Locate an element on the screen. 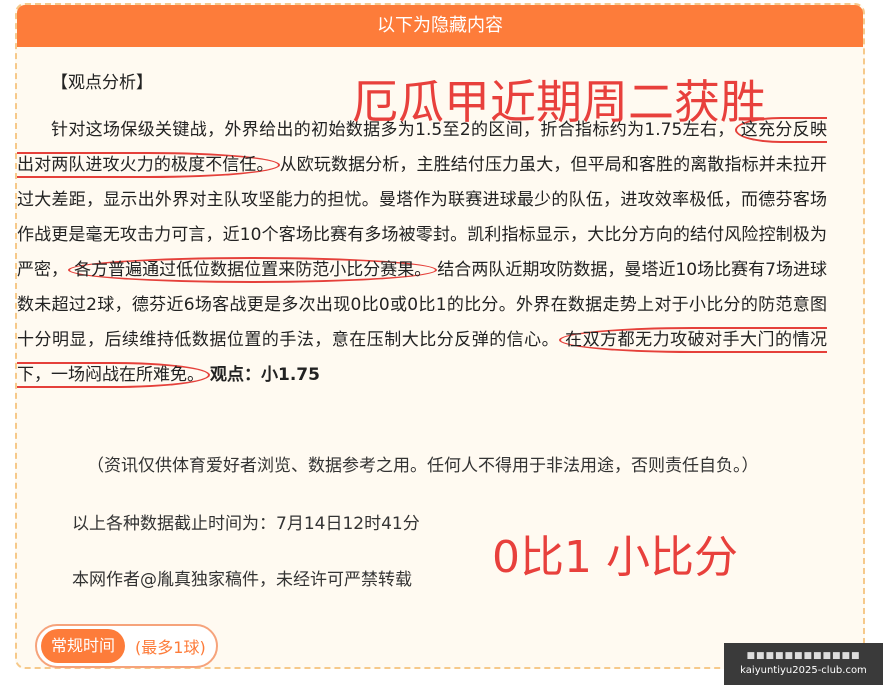  time-tag-sub: (最多1球) is located at coordinates (170, 647).